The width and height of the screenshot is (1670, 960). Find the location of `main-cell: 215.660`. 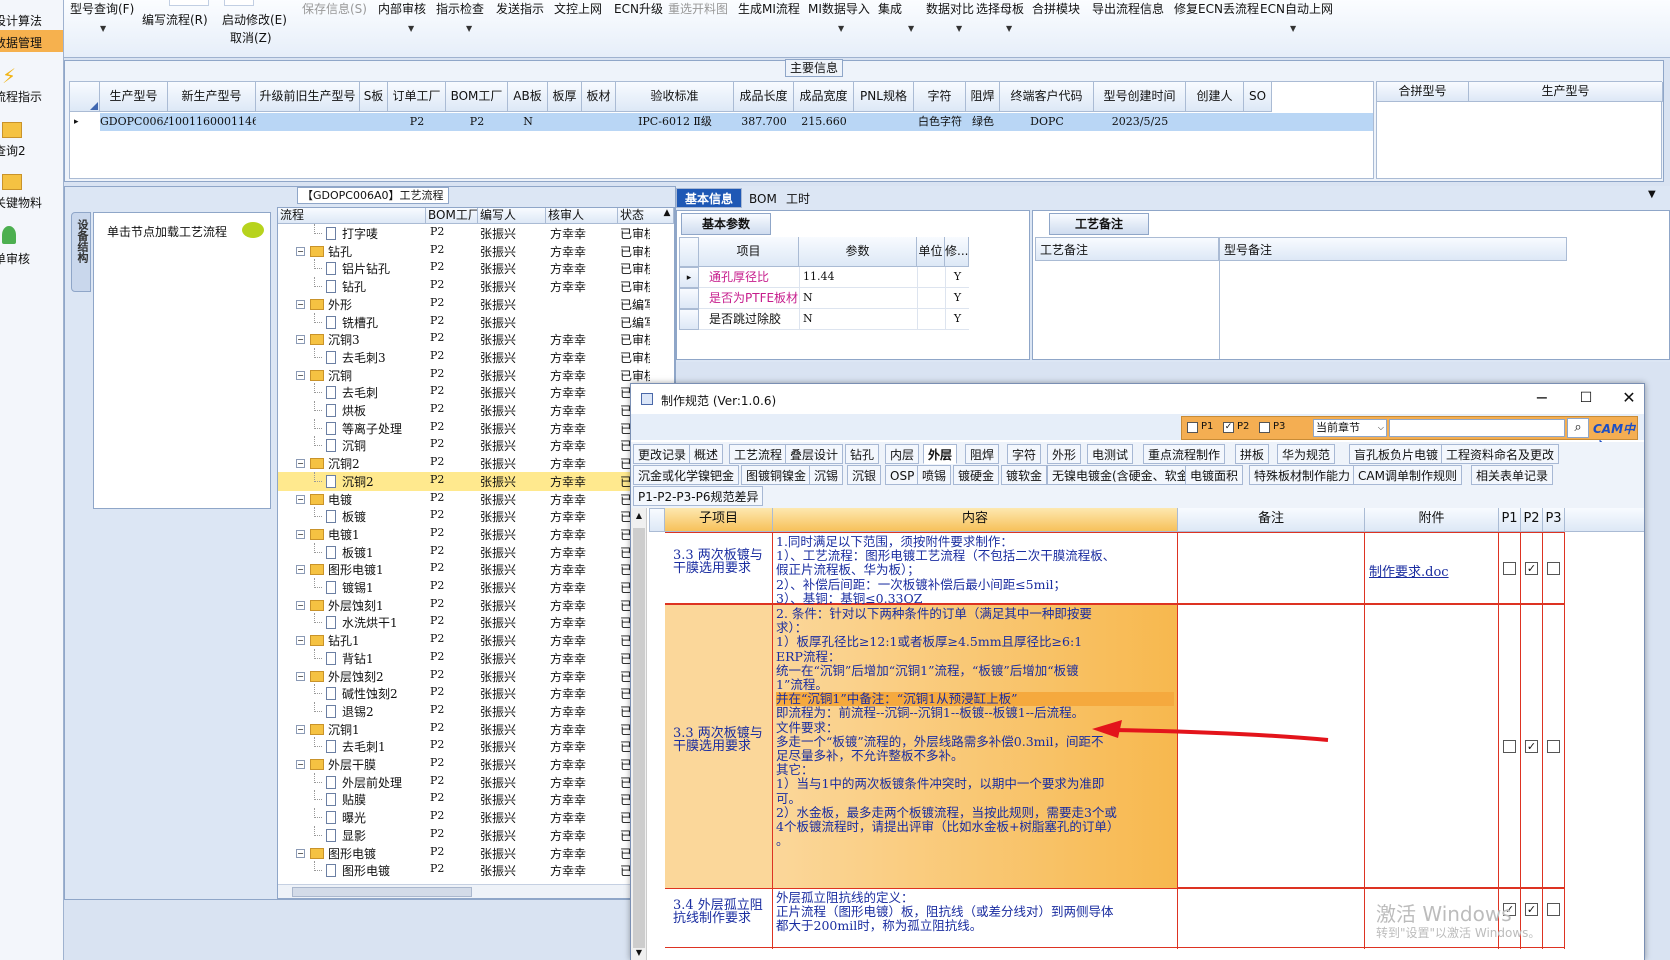

main-cell: 215.660 is located at coordinates (824, 122).